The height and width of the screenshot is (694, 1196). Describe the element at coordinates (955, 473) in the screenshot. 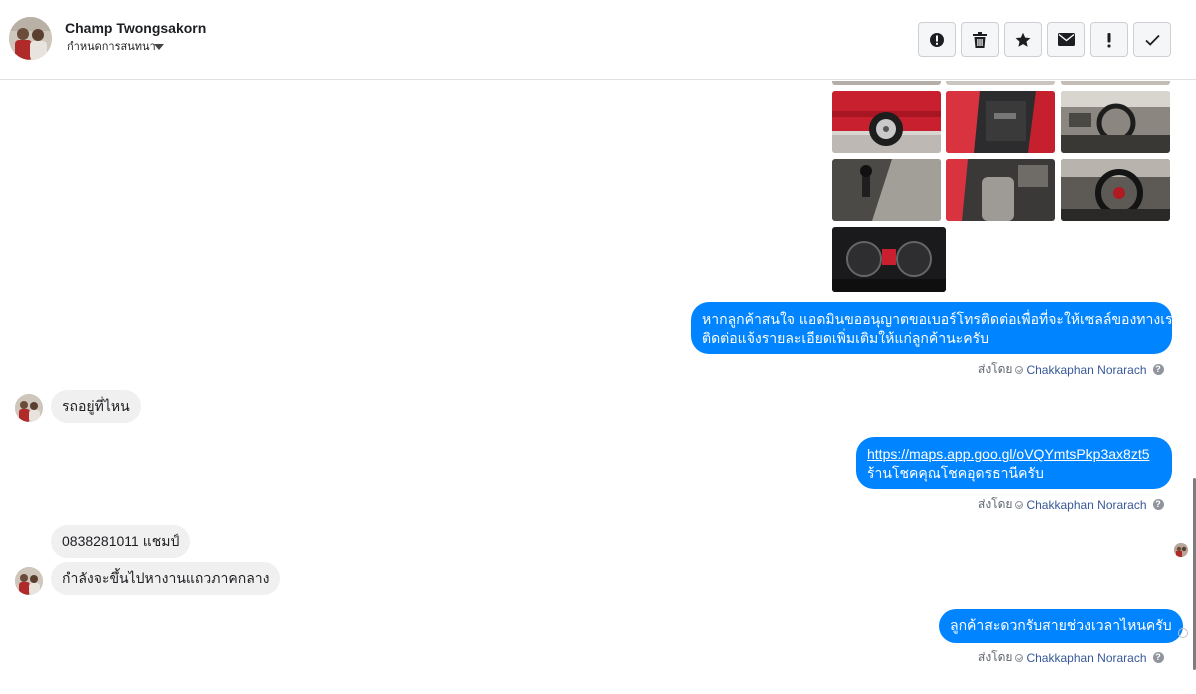

I see `message-text-line: ร้านโชคคุณโชคอุดรธานีครับ` at that location.